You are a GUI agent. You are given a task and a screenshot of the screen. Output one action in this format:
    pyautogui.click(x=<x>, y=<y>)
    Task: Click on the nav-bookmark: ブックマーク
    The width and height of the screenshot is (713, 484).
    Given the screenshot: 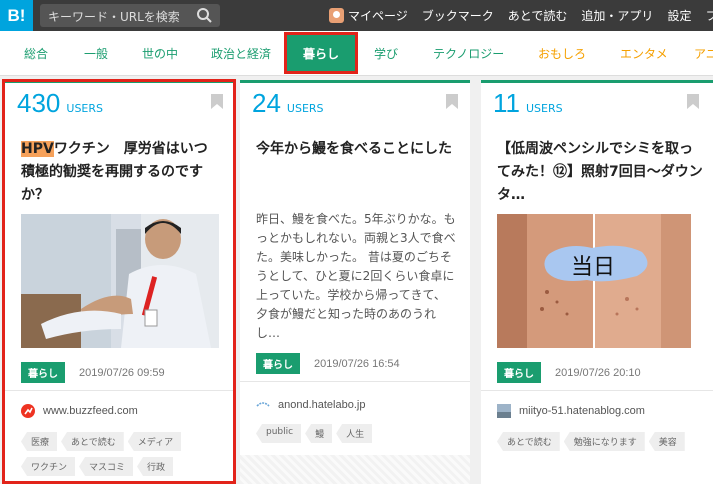 What is the action you would take?
    pyautogui.click(x=458, y=15)
    